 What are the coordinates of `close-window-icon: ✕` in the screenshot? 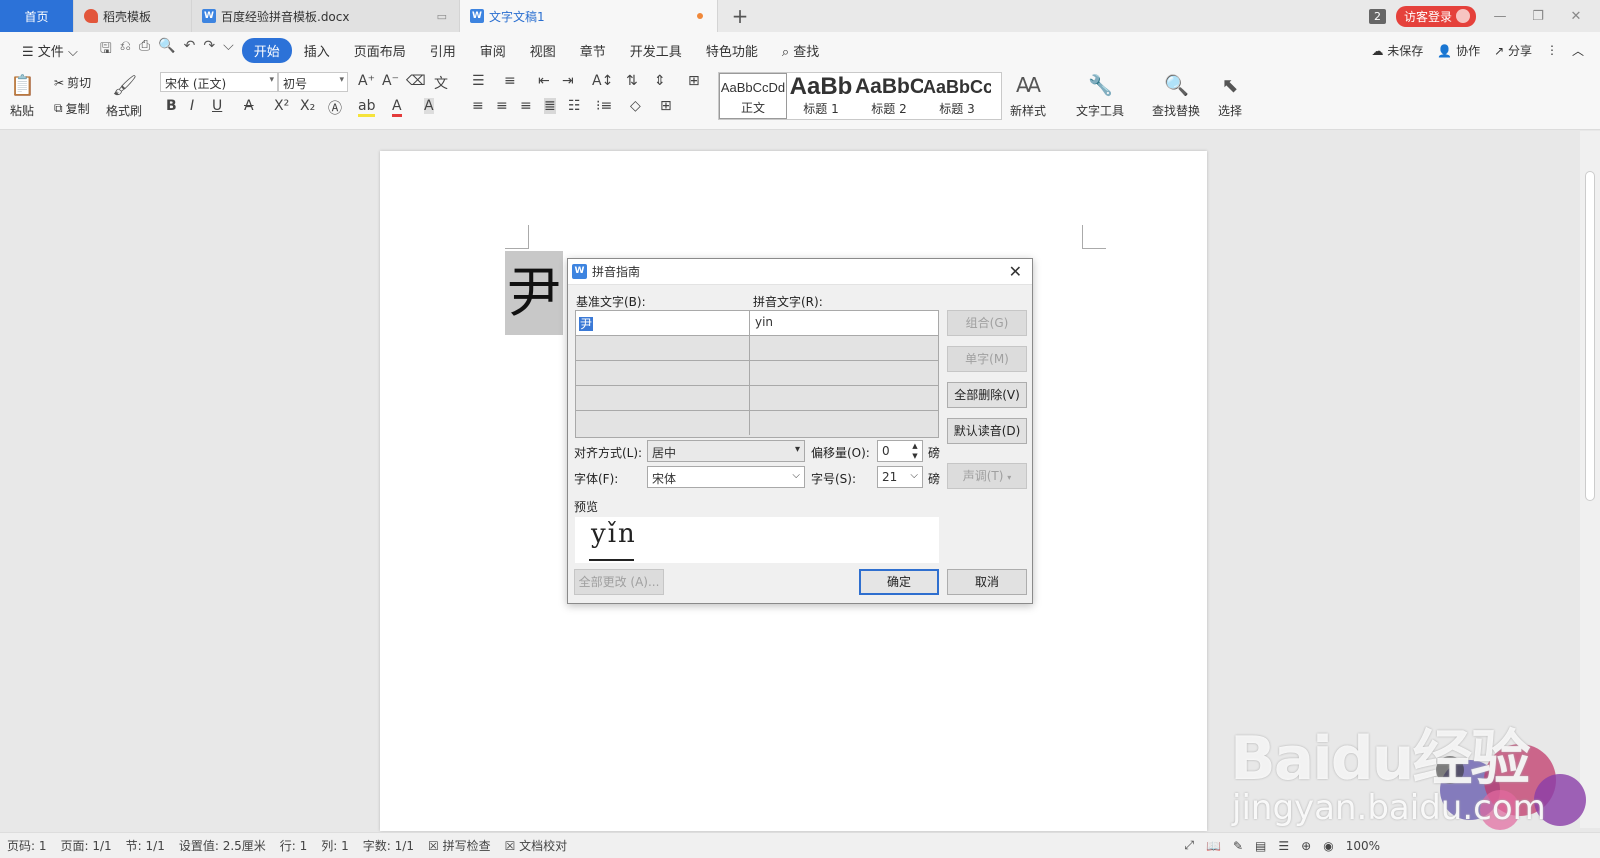 It's located at (1576, 16).